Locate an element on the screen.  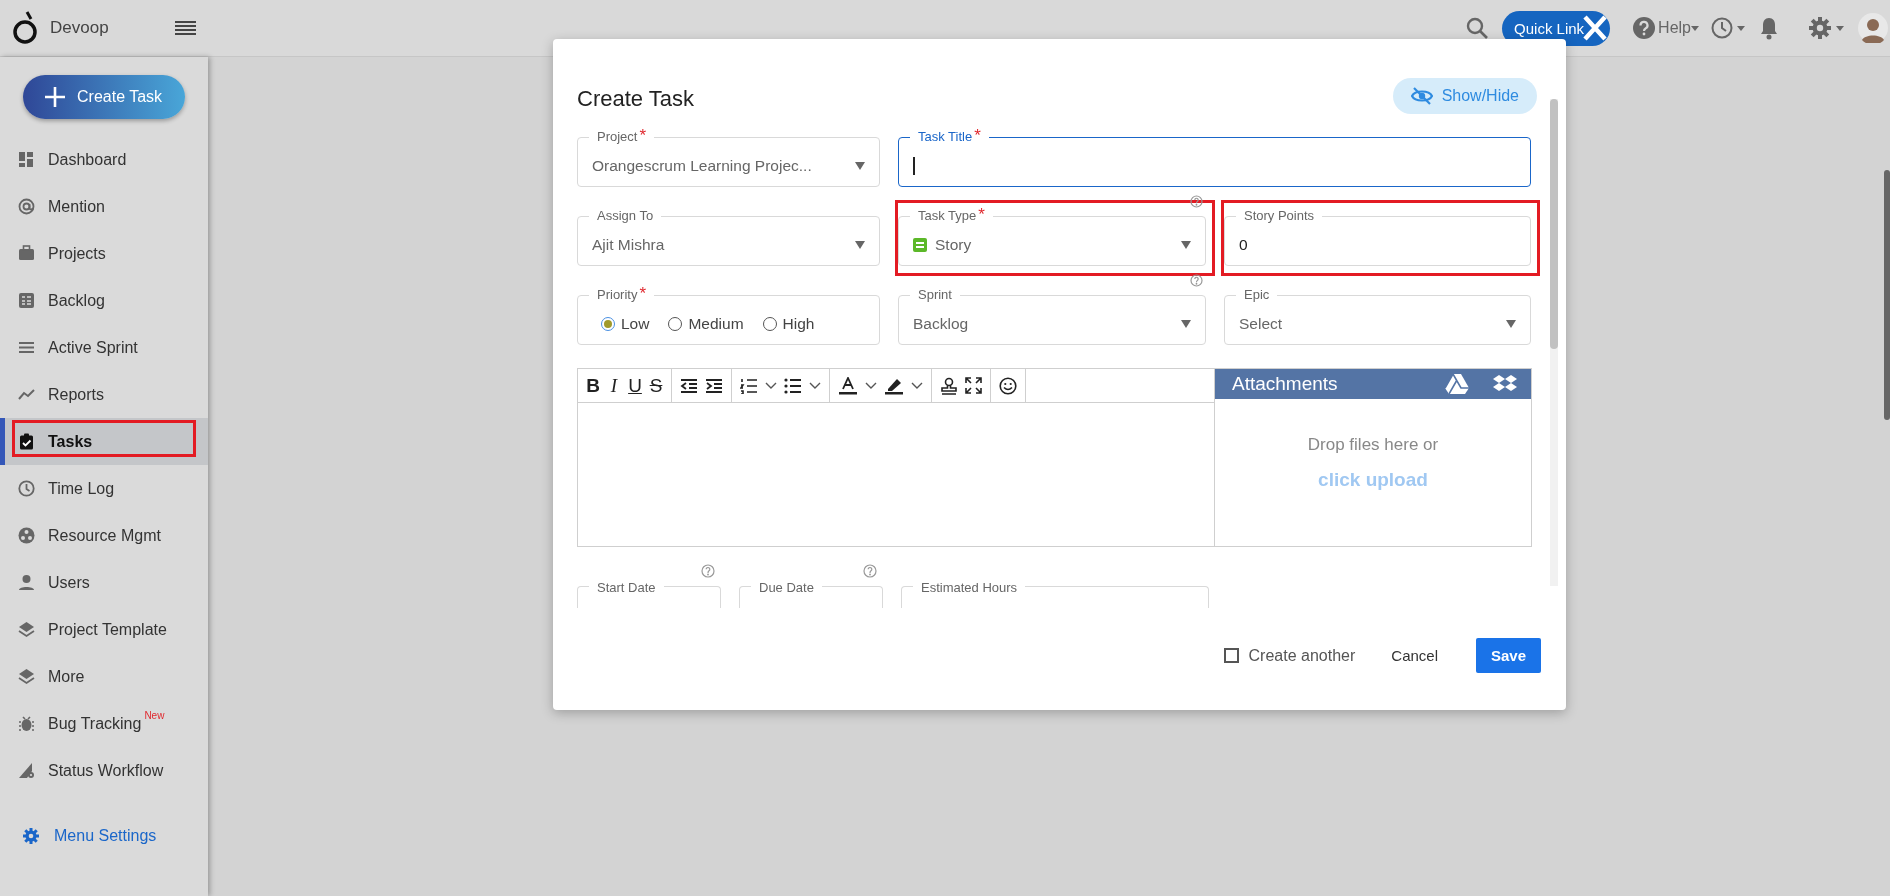
sidebar-item: Users is located at coordinates (104, 582).